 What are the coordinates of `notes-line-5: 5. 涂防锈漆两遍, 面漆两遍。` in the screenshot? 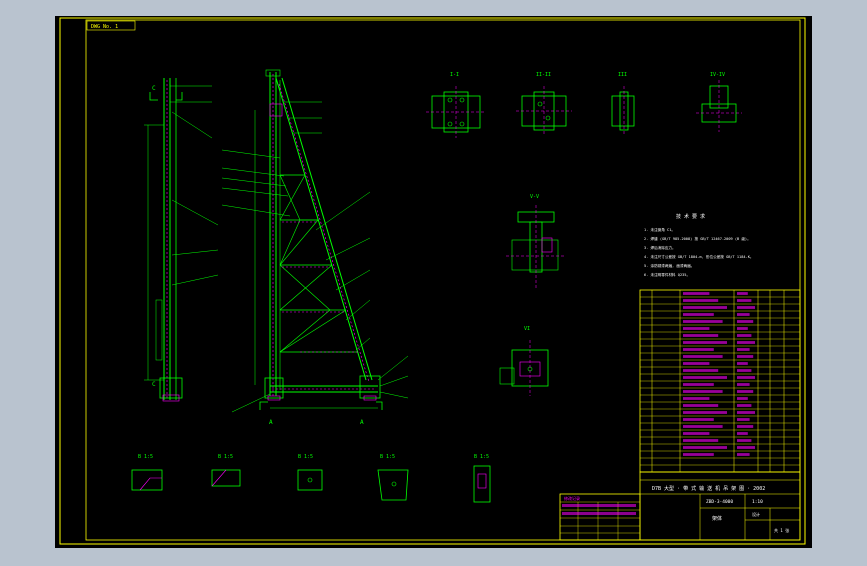 It's located at (669, 265).